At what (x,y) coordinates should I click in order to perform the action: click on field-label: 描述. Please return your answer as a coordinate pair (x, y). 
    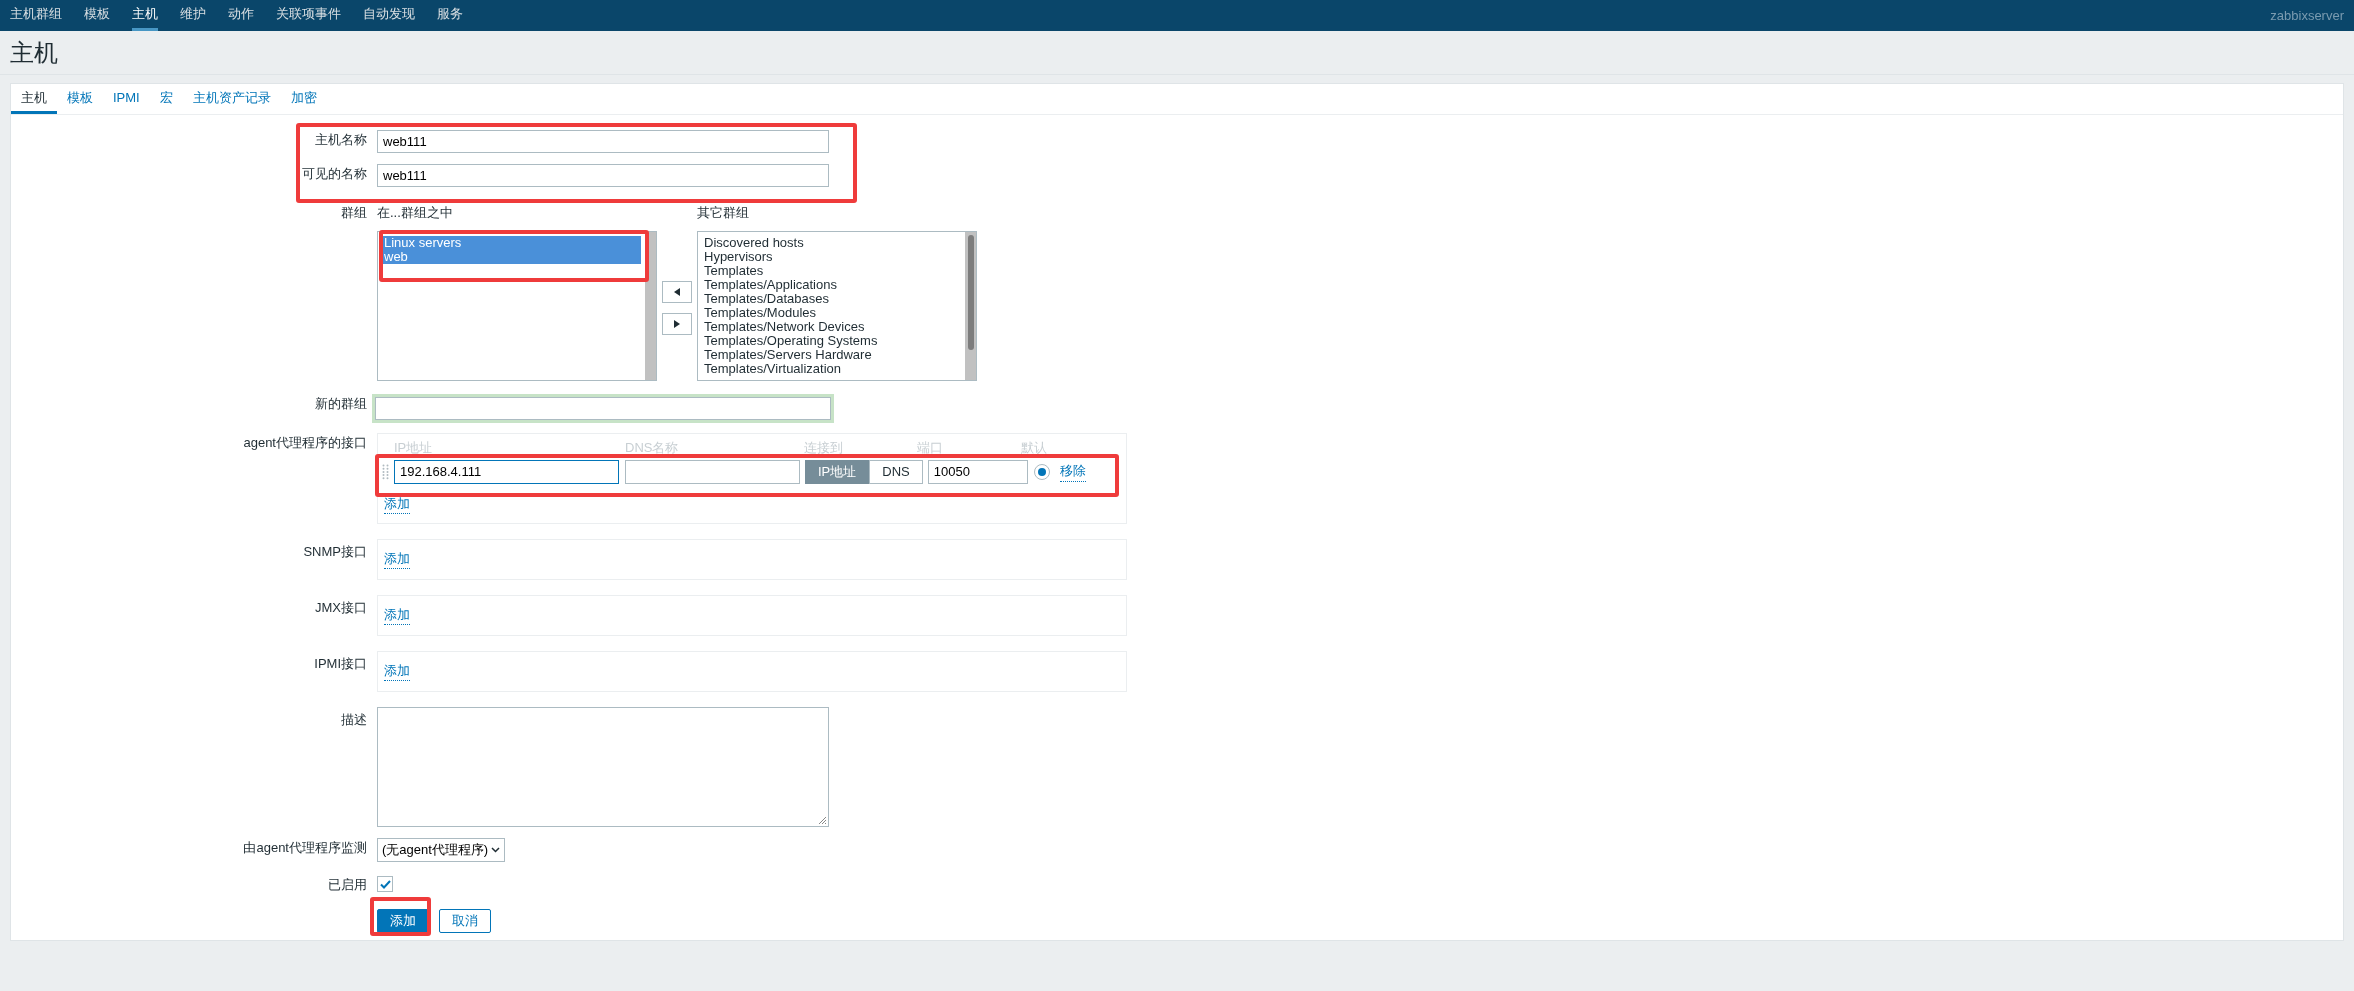
    Looking at the image, I should click on (354, 719).